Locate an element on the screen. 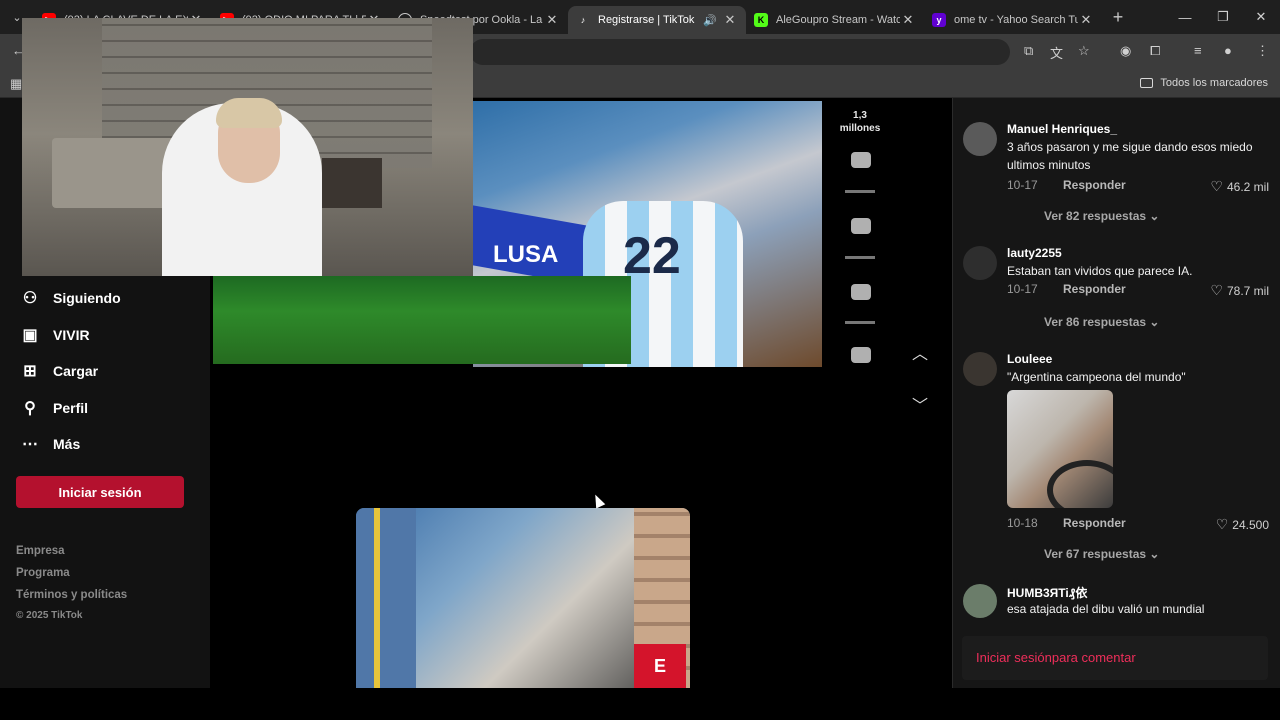  cardboard-box is located at coordinates (352, 183).